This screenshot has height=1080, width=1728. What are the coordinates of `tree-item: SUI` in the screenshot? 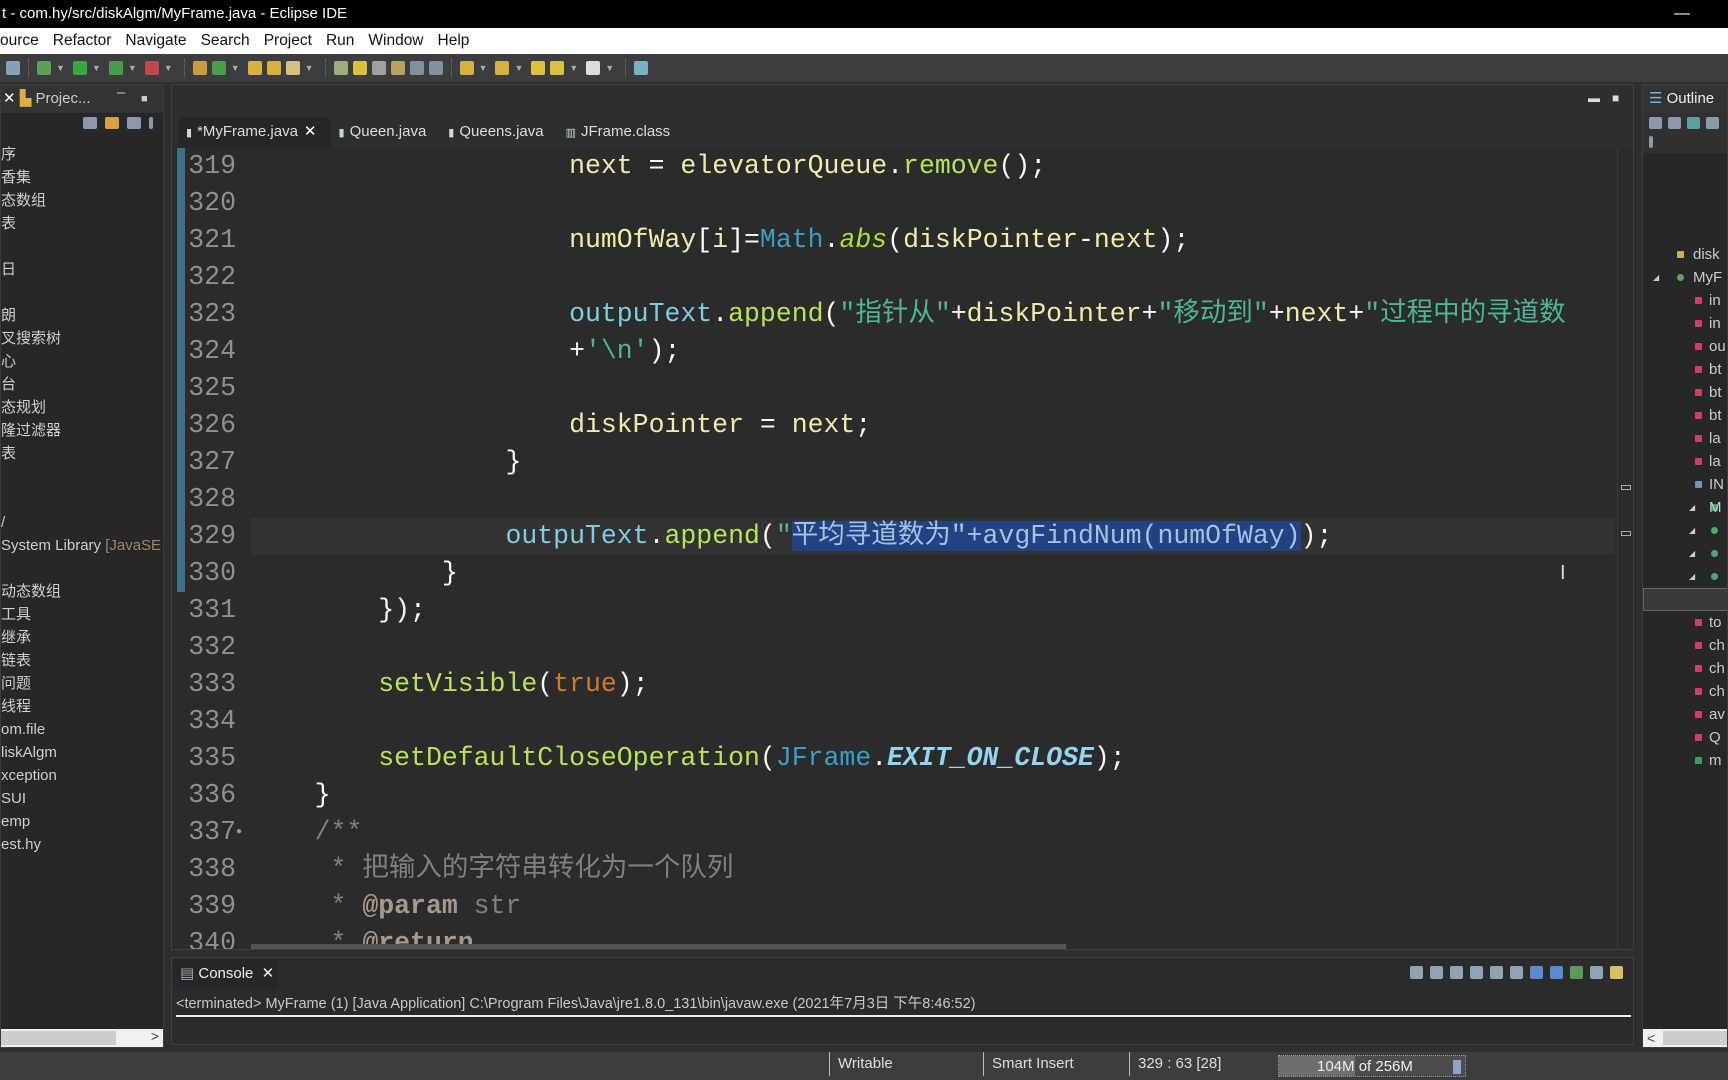 It's located at (82, 798).